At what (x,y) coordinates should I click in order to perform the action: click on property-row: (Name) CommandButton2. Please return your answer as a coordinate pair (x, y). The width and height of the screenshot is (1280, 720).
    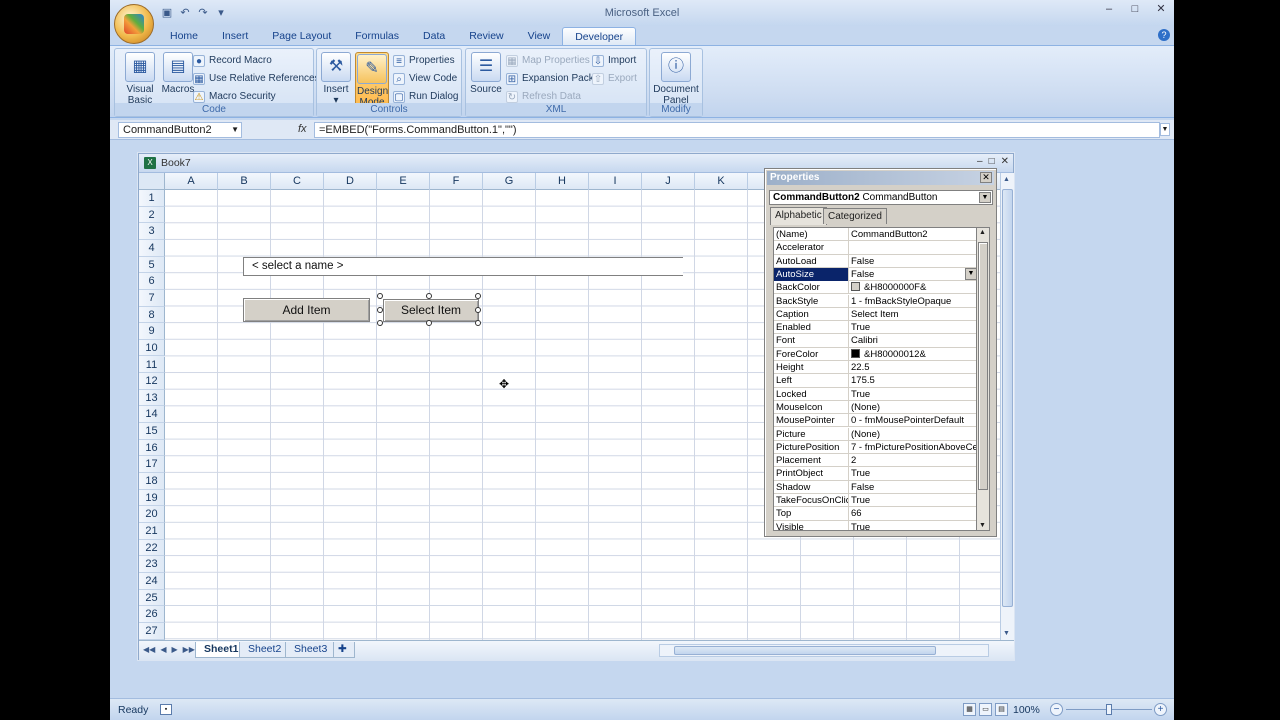
    Looking at the image, I should click on (875, 235).